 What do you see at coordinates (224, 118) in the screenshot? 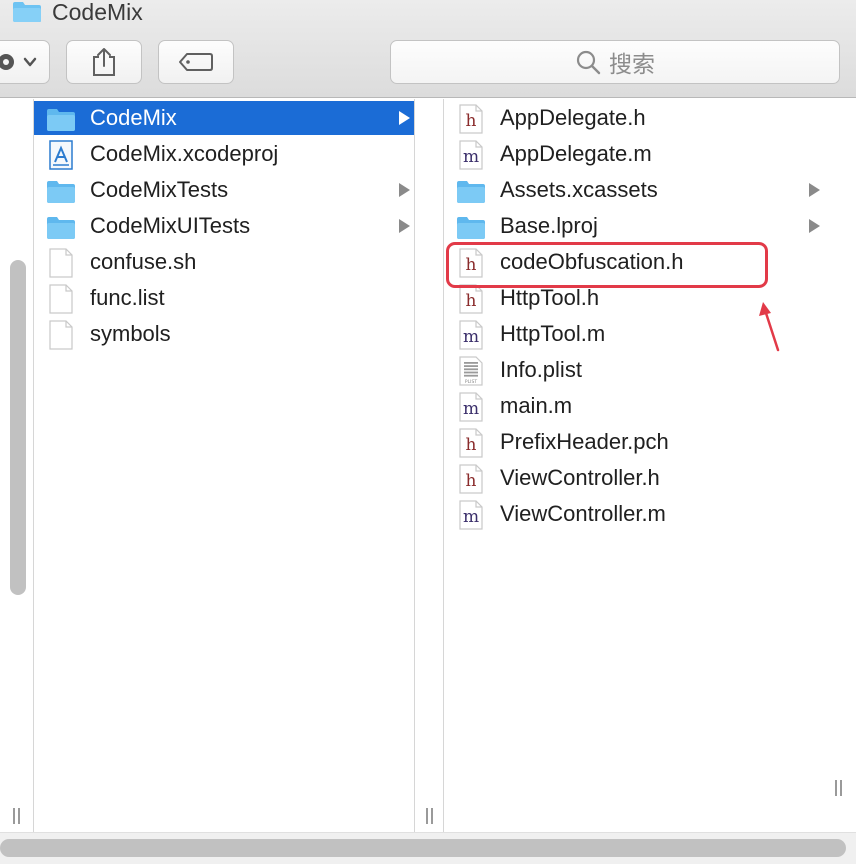
I see `left-column-row: CodeMix` at bounding box center [224, 118].